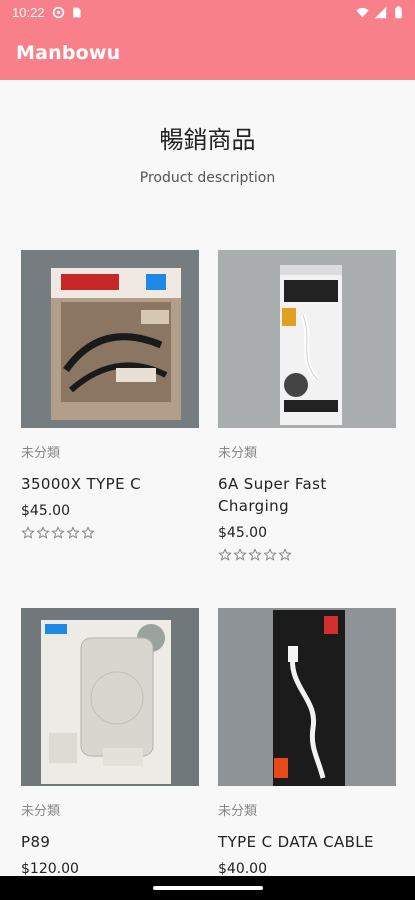 The image size is (415, 900). I want to click on battery-icon, so click(398, 12).